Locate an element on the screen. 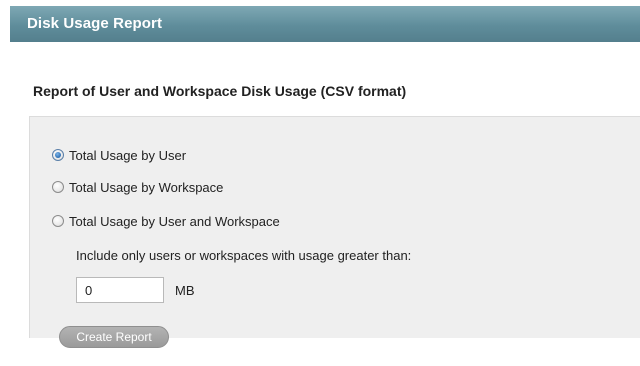  radio-label: Total Usage by Workspace is located at coordinates (146, 187).